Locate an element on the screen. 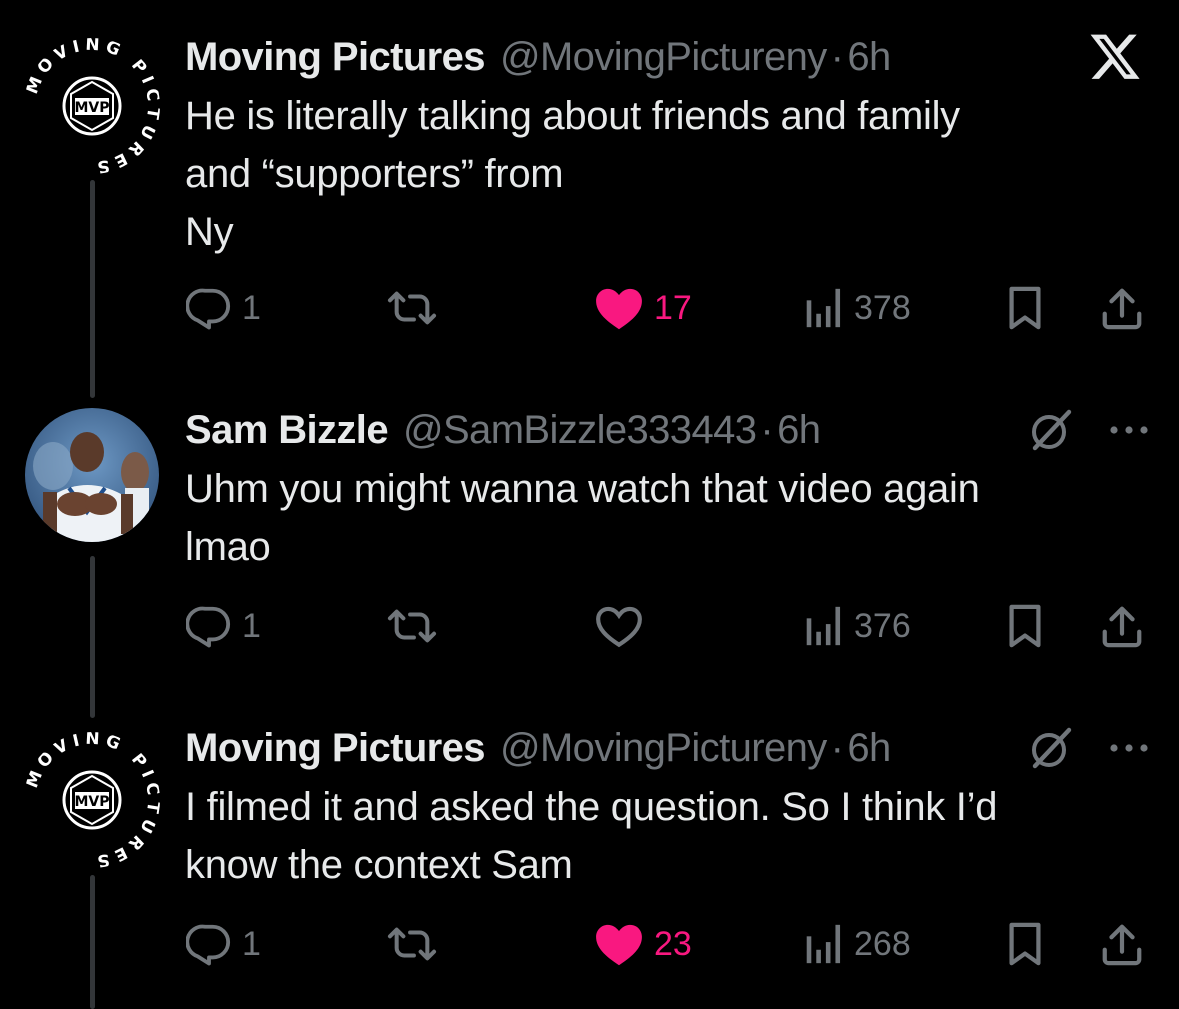 This screenshot has height=1009, width=1179. tweet-text-line: lmao is located at coordinates (228, 547).